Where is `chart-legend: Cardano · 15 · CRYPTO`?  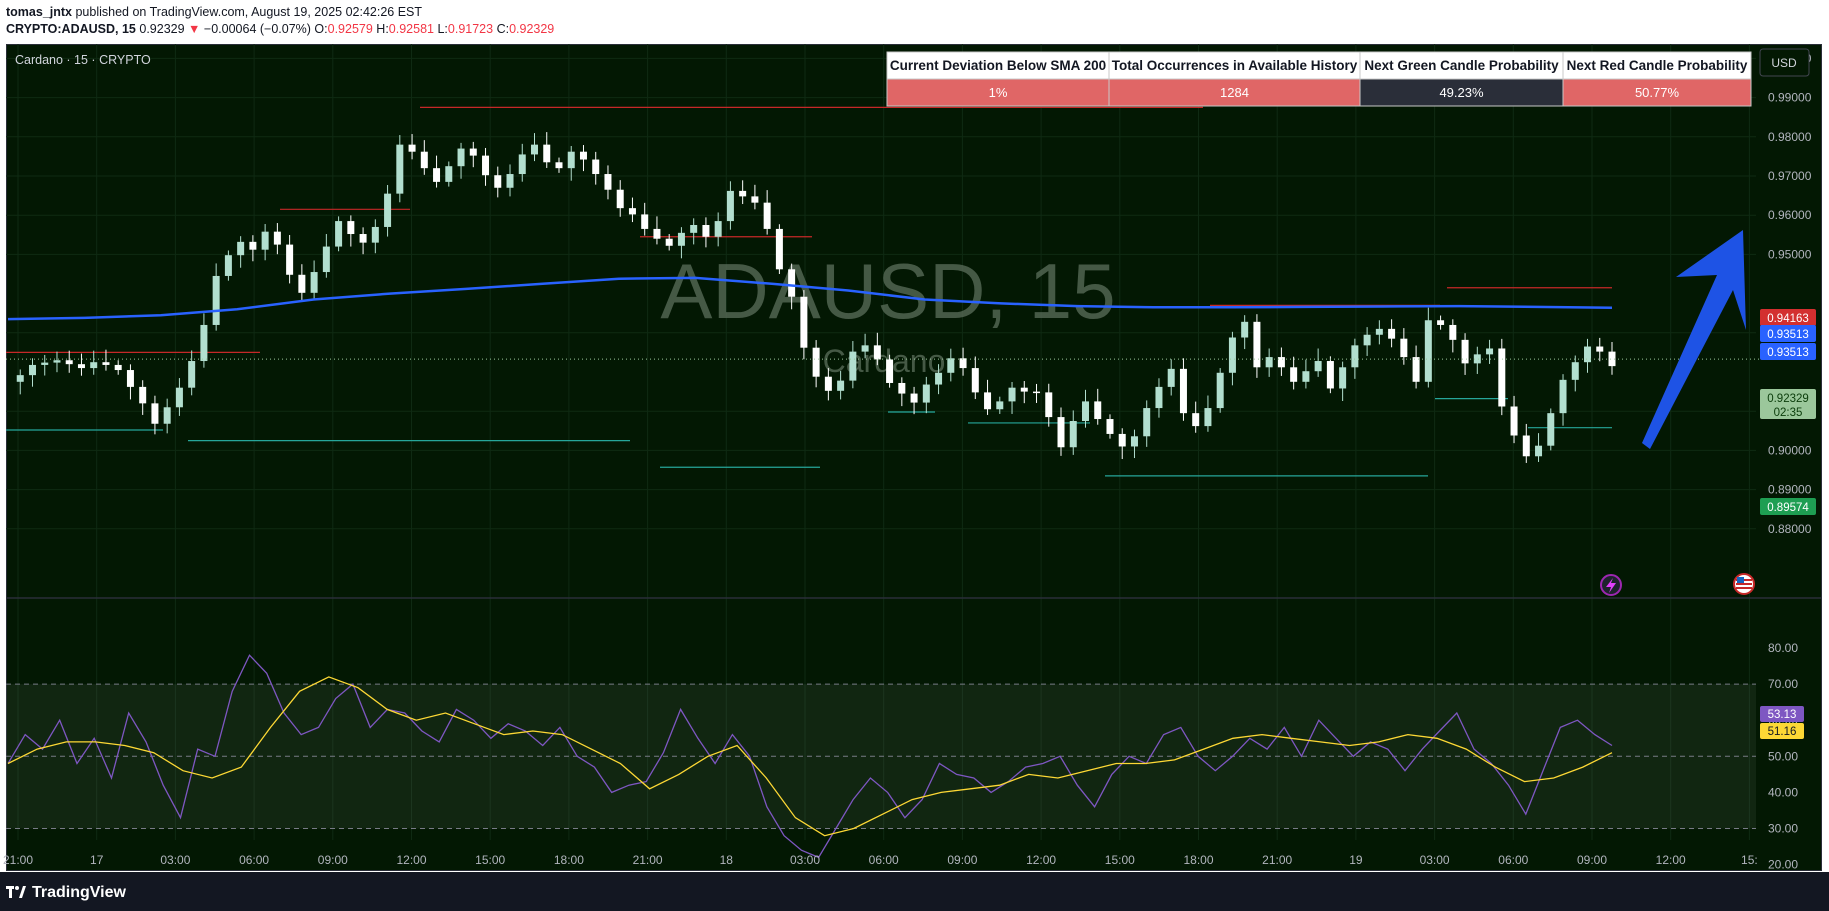
chart-legend: Cardano · 15 · CRYPTO is located at coordinates (83, 60).